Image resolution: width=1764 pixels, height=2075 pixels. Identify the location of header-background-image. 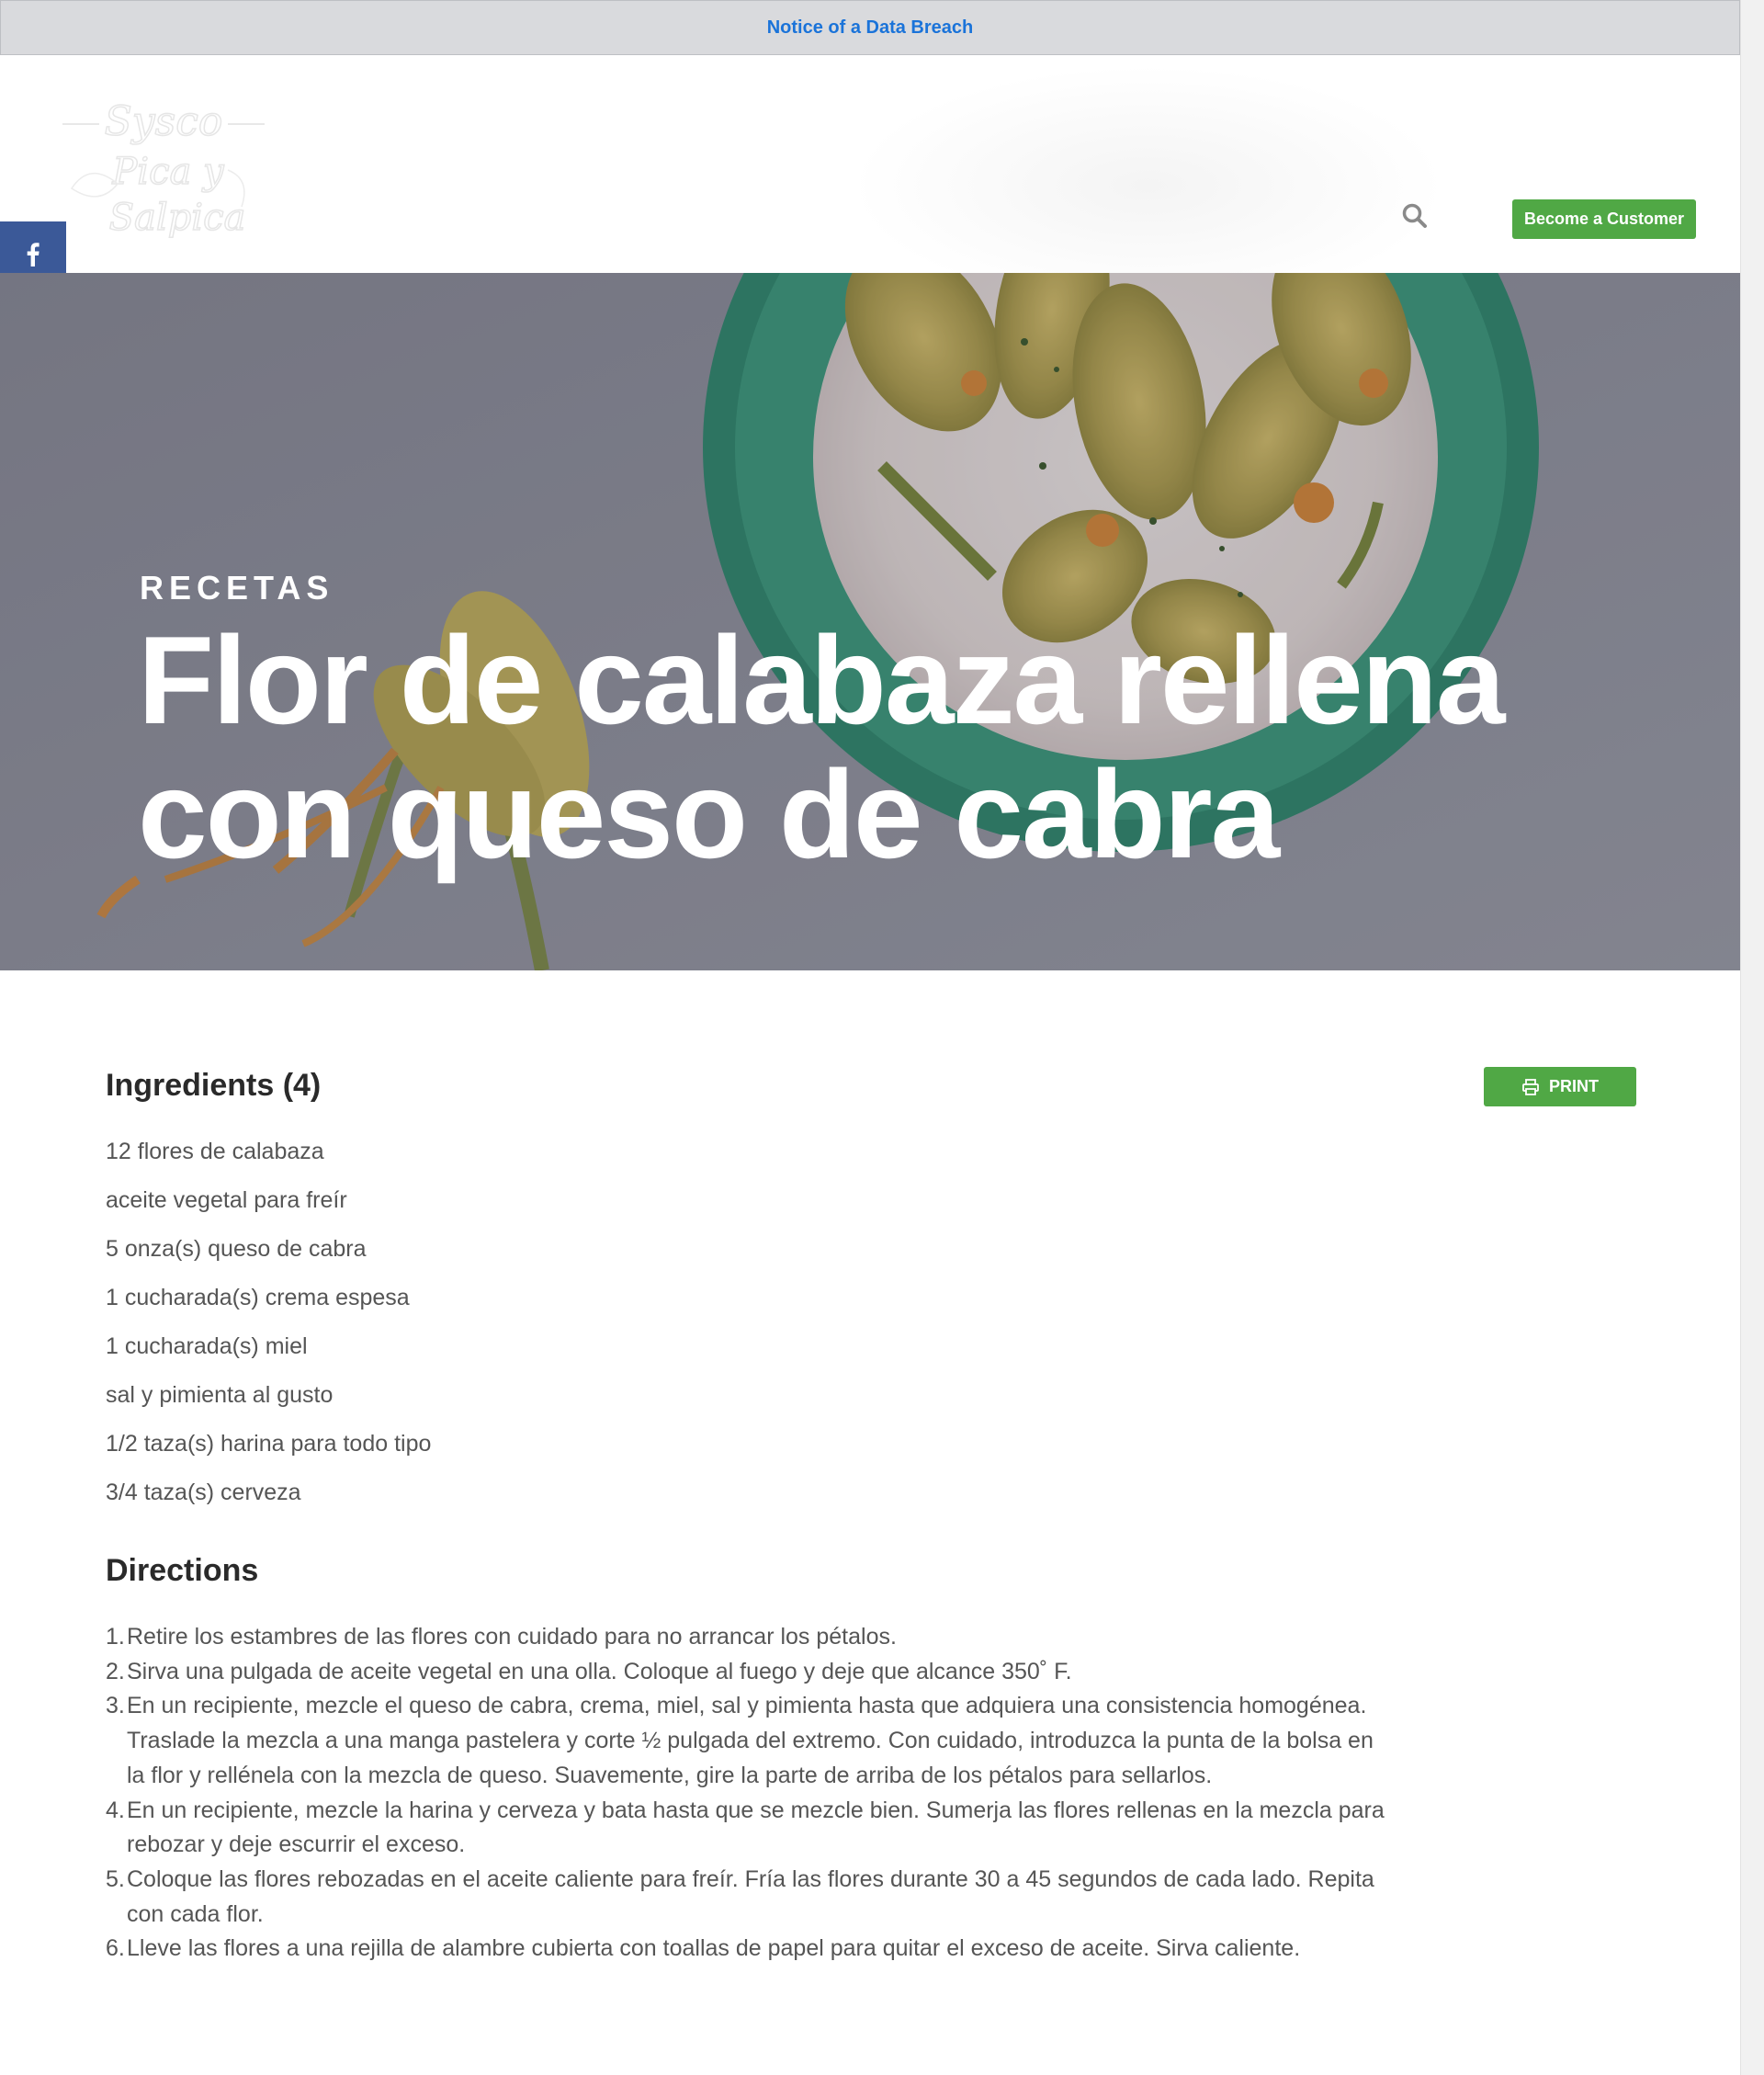
(1149, 164).